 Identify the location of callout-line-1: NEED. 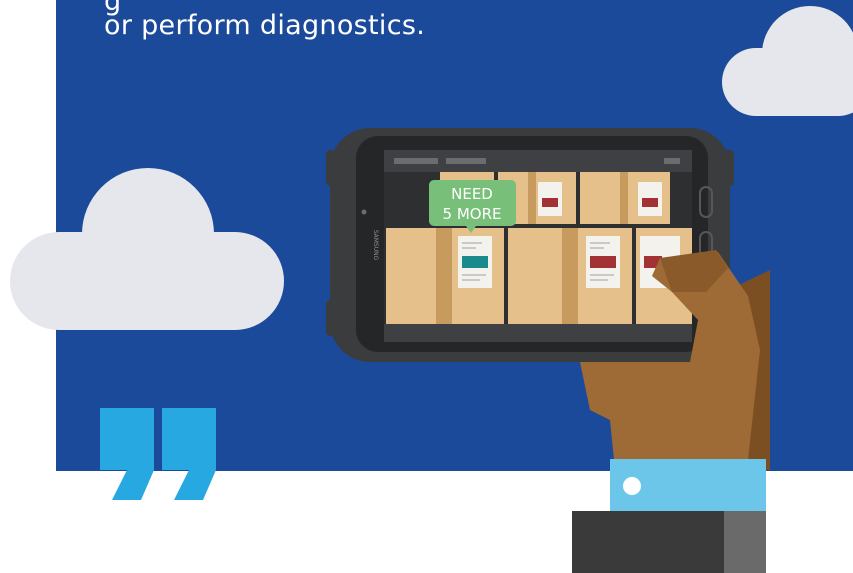
(472, 194).